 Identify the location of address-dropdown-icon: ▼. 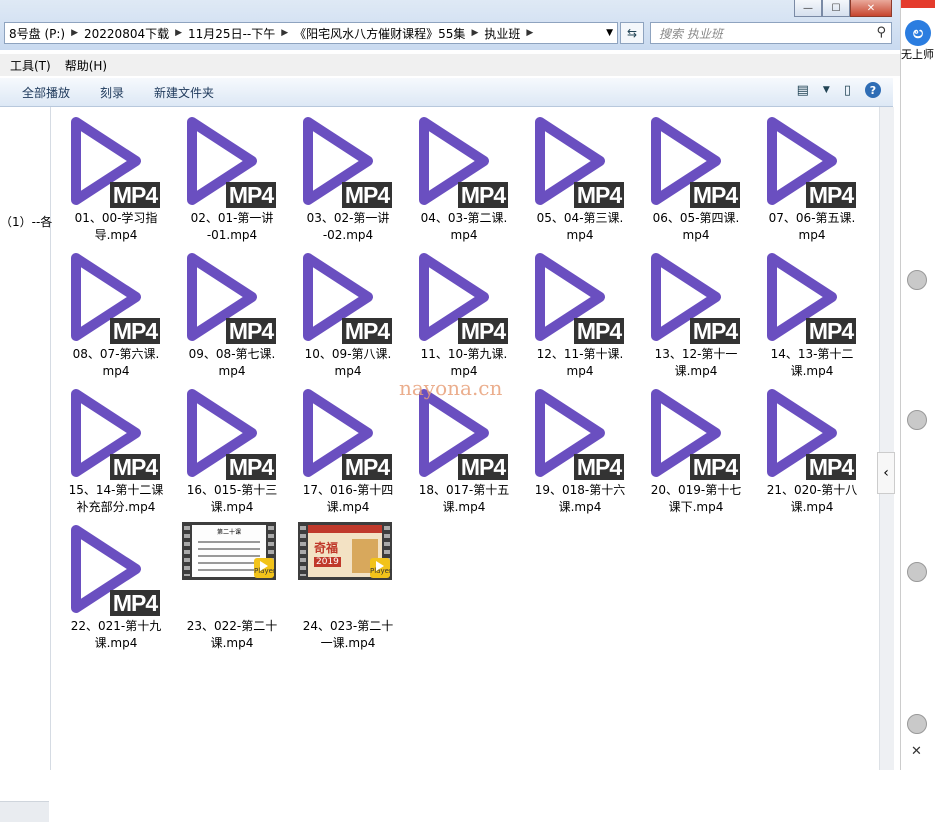
(609, 33).